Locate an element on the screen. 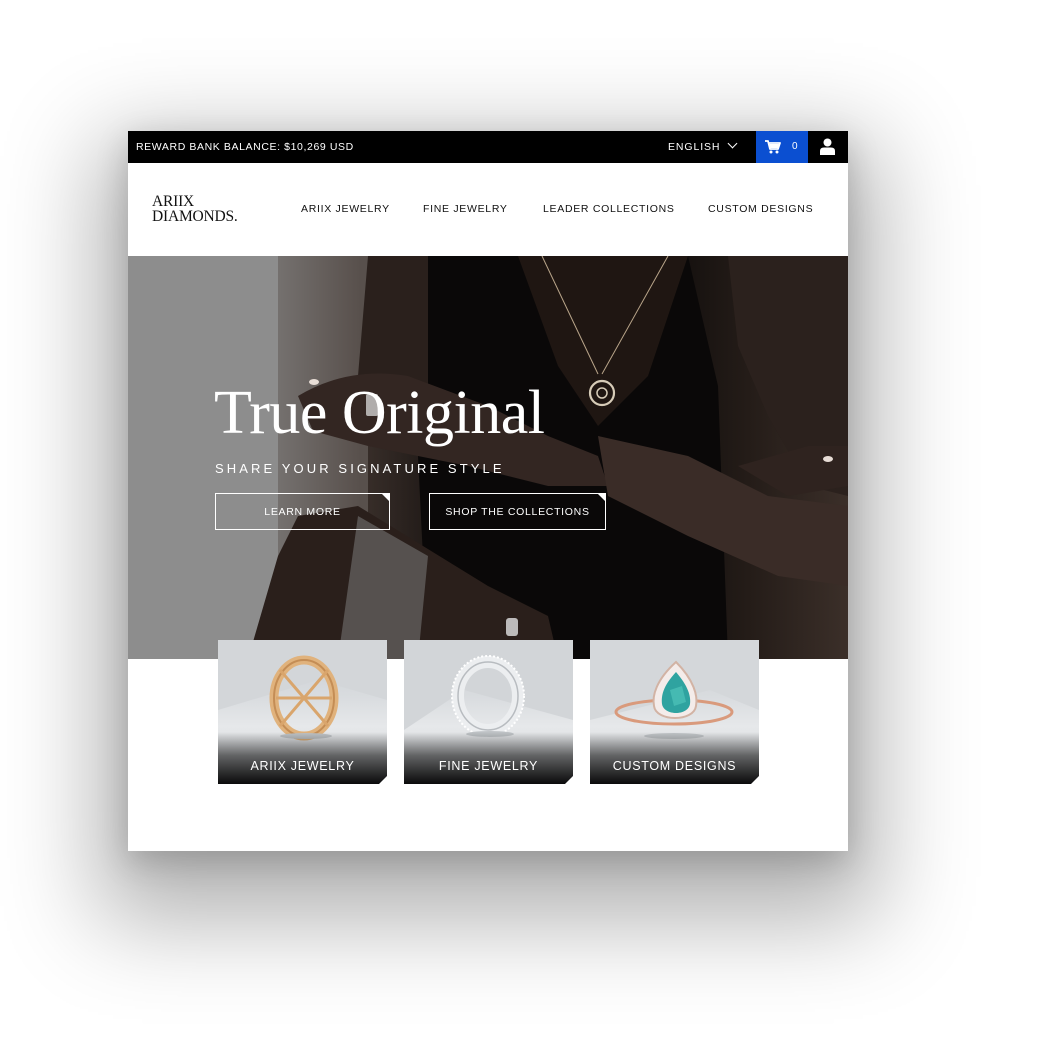 This screenshot has height=1064, width=1062. logo-line-1: ARIIX is located at coordinates (173, 201).